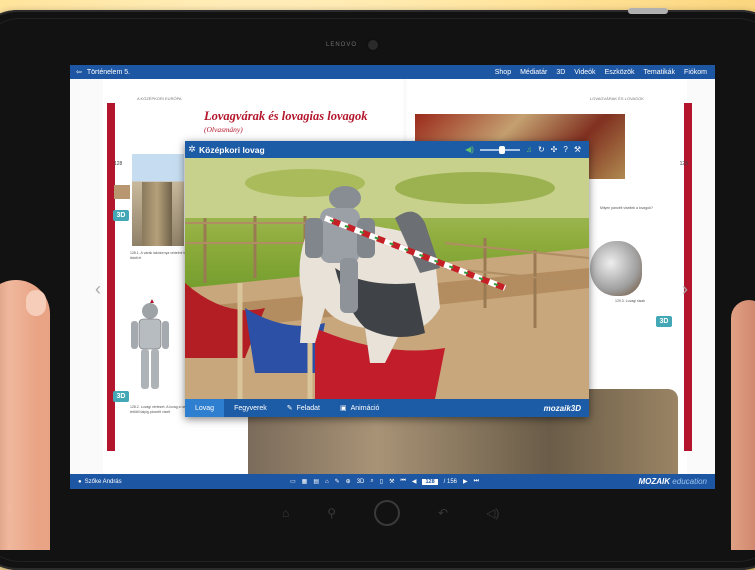 This screenshot has width=755, height=570. What do you see at coordinates (348, 481) in the screenshot?
I see `zoom-icon: ⊕` at bounding box center [348, 481].